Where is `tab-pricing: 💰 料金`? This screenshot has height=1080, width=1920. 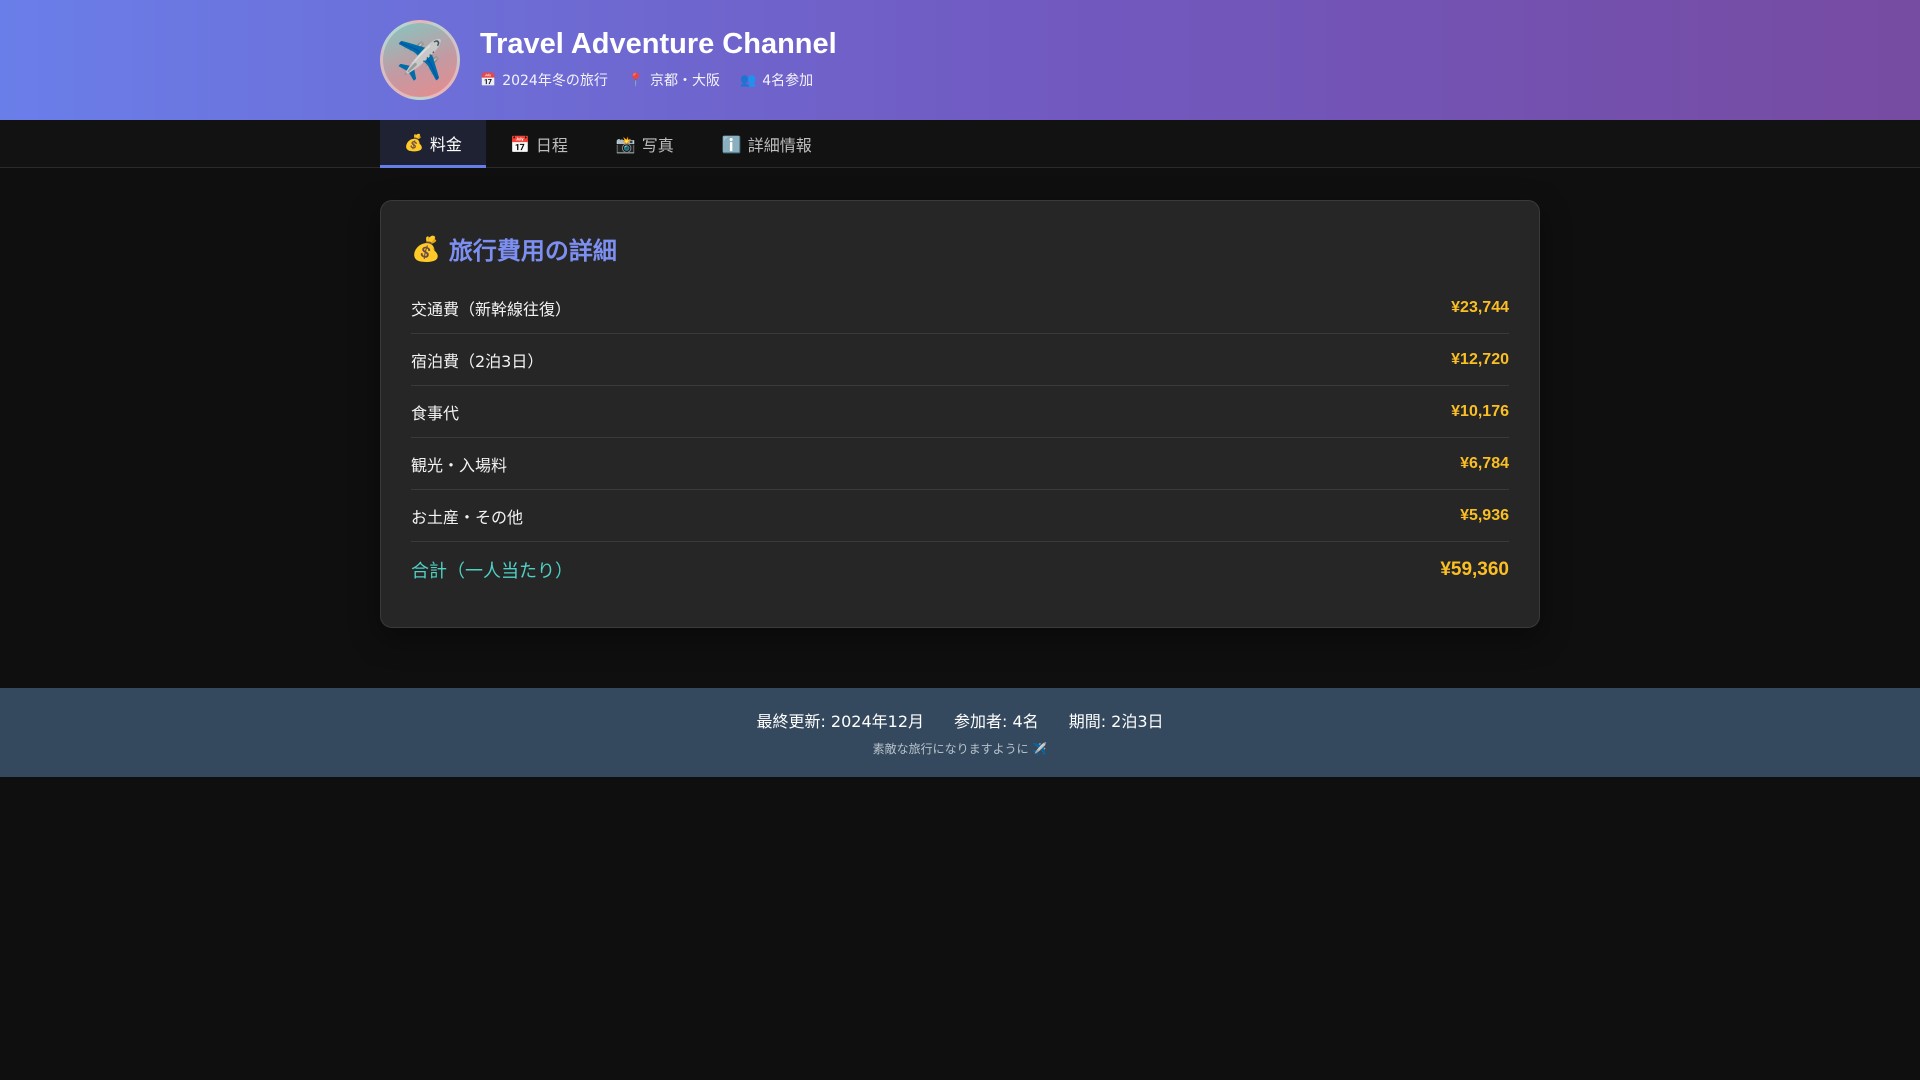 tab-pricing: 💰 料金 is located at coordinates (433, 144).